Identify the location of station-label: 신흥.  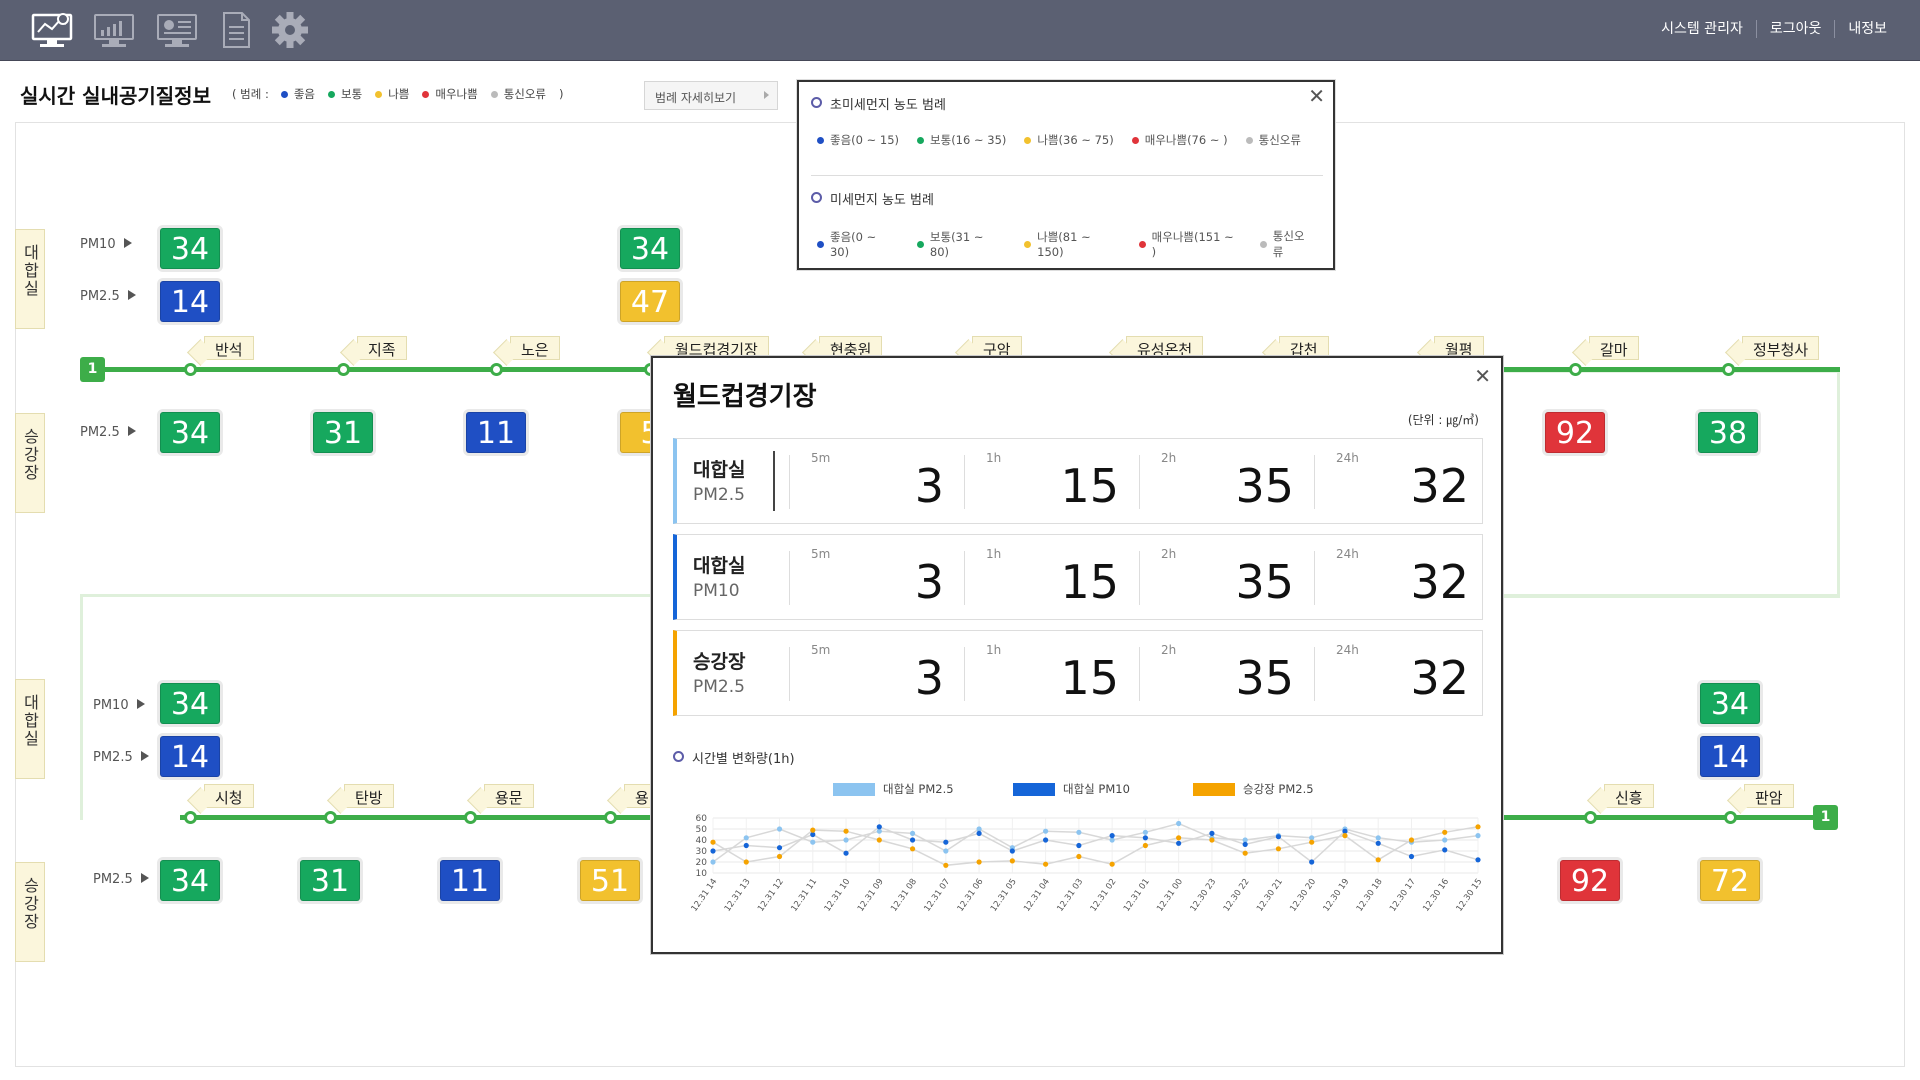
(1629, 796).